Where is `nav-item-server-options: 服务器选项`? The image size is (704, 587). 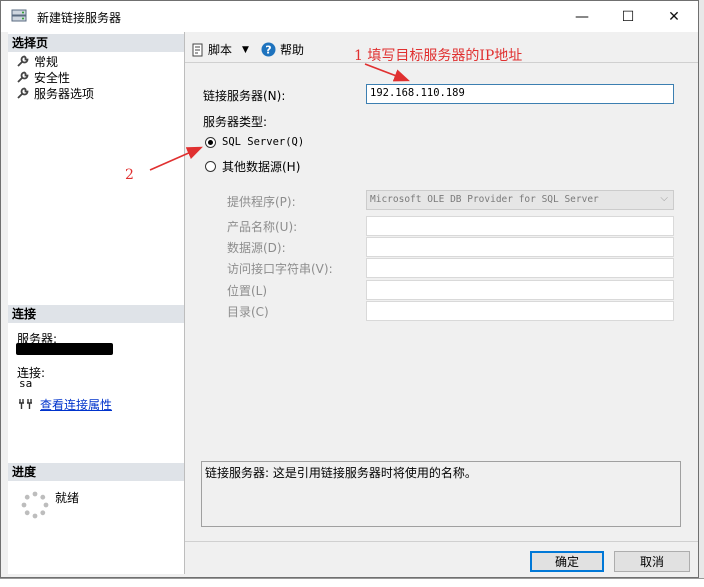
nav-item-server-options: 服务器选项 is located at coordinates (55, 93).